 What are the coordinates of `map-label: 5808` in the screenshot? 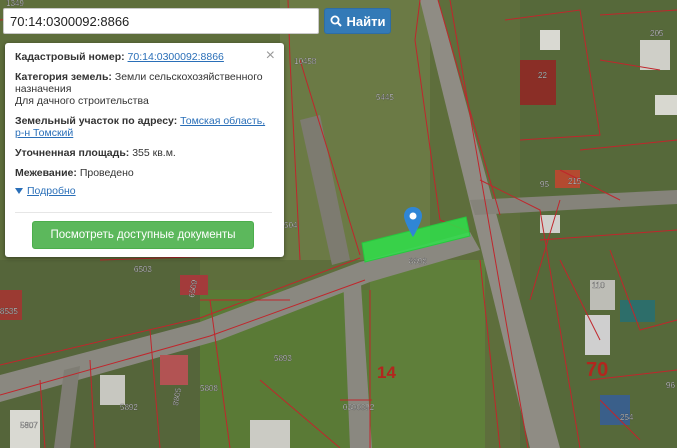 It's located at (209, 388).